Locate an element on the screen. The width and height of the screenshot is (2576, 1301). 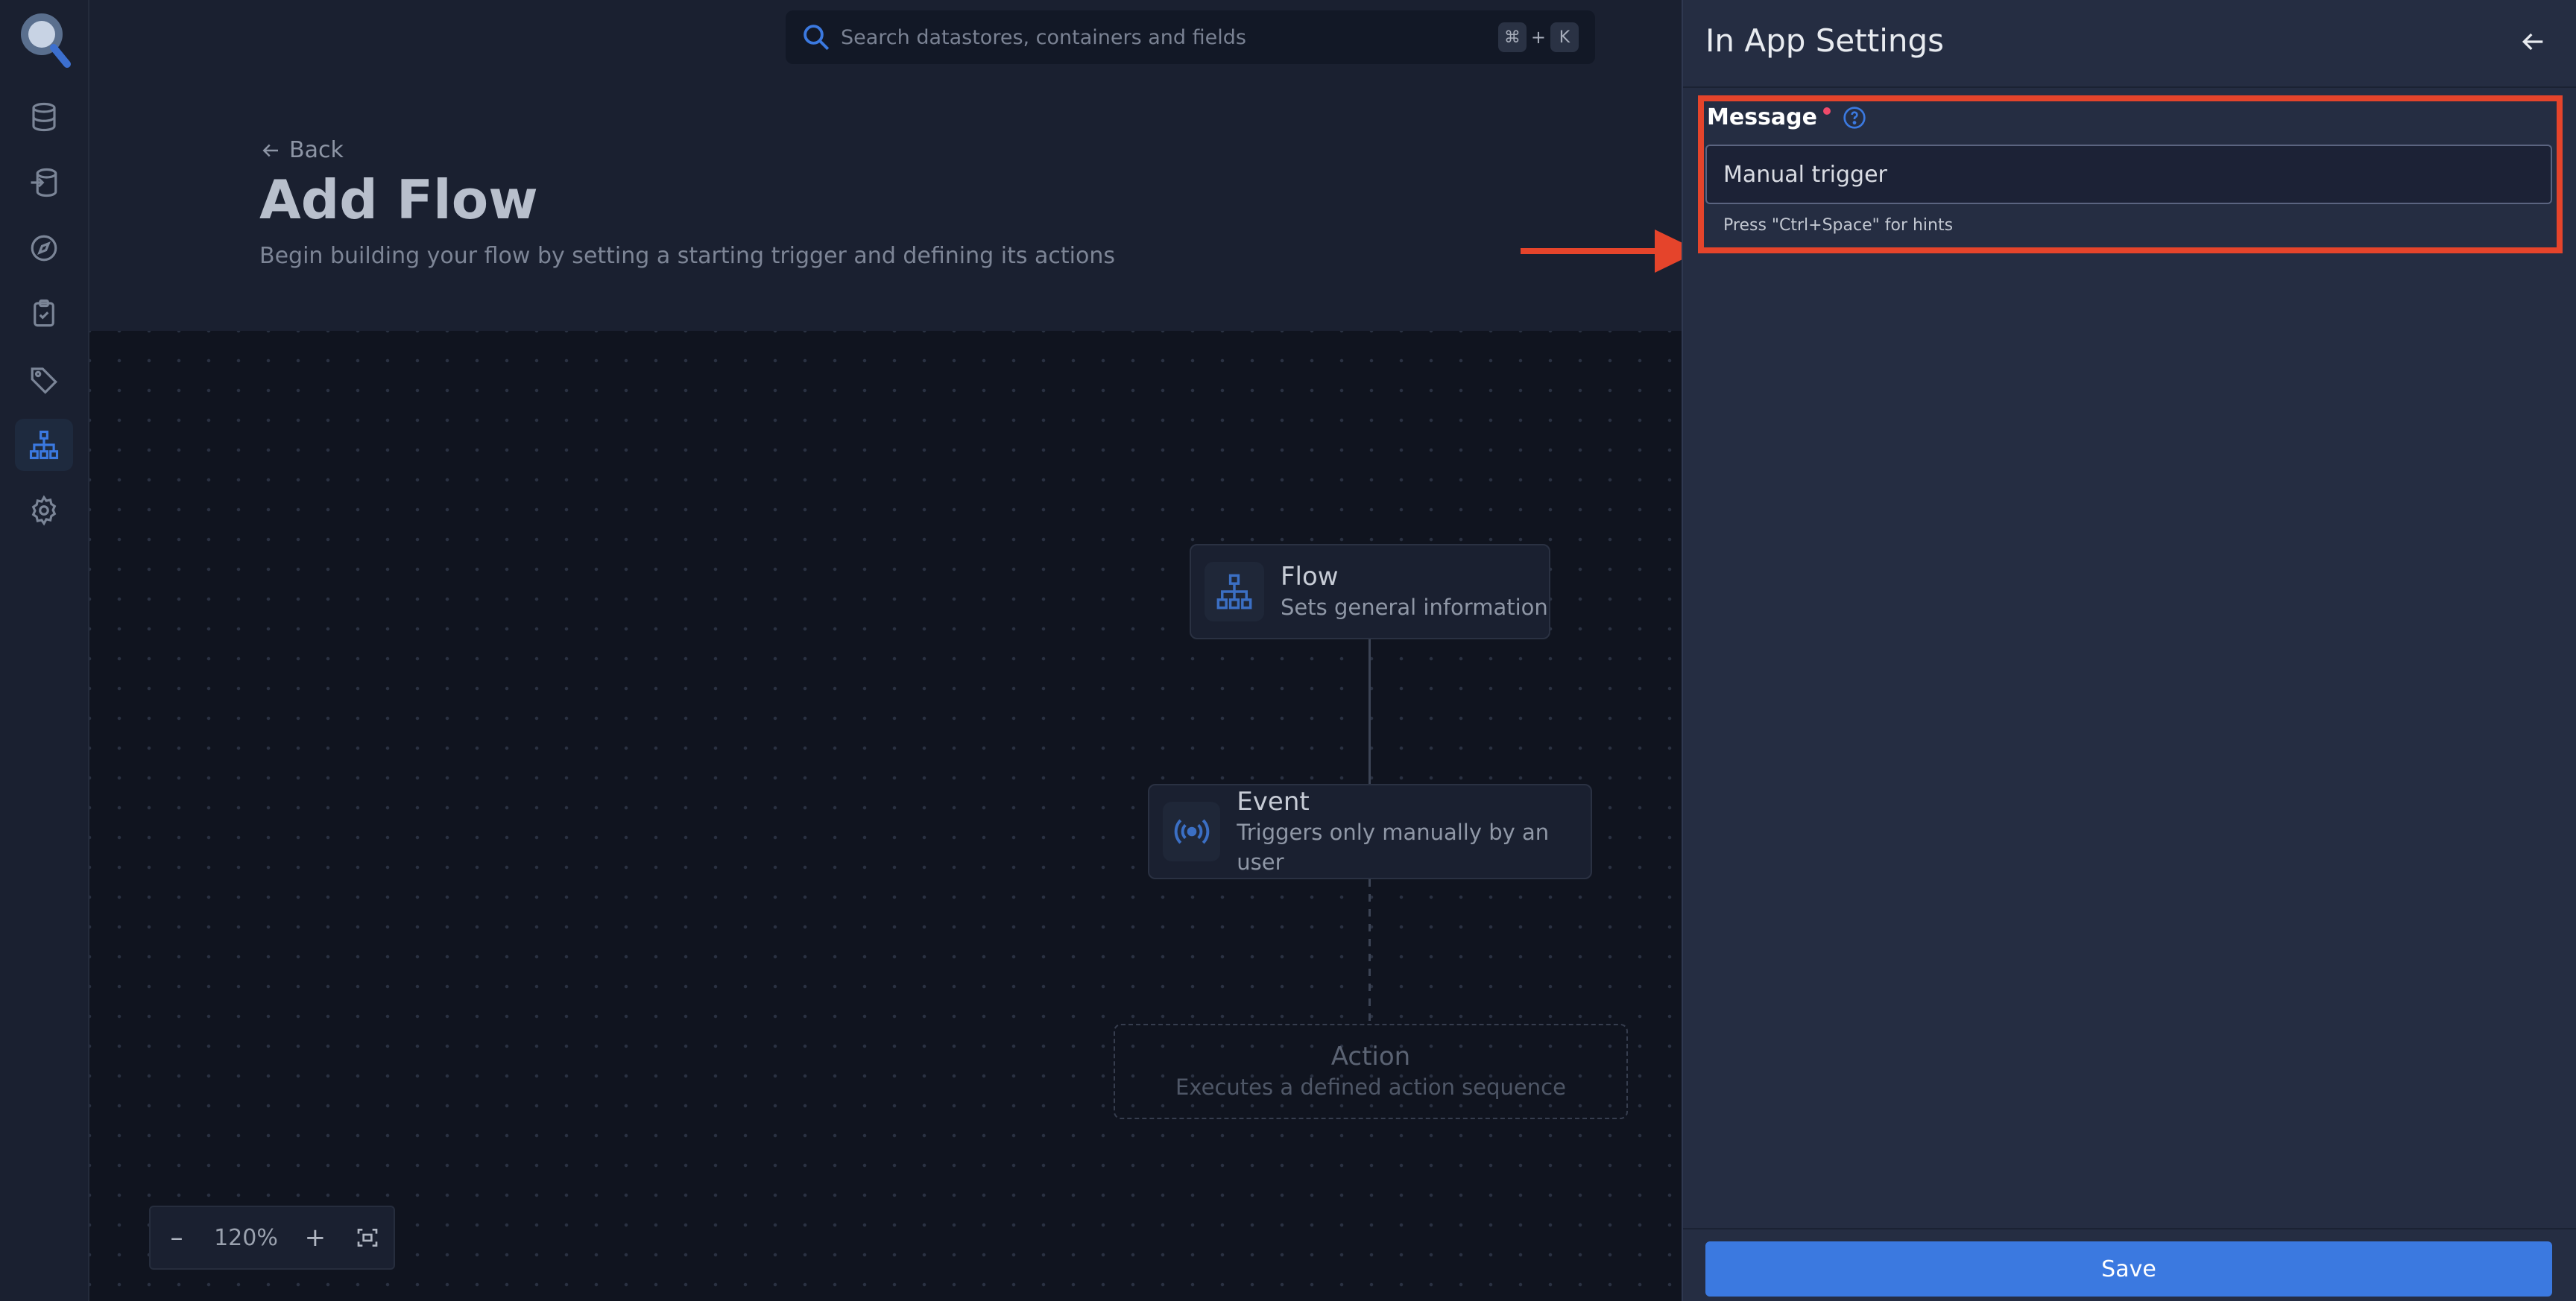
shortcut-plus: + is located at coordinates (1538, 37).